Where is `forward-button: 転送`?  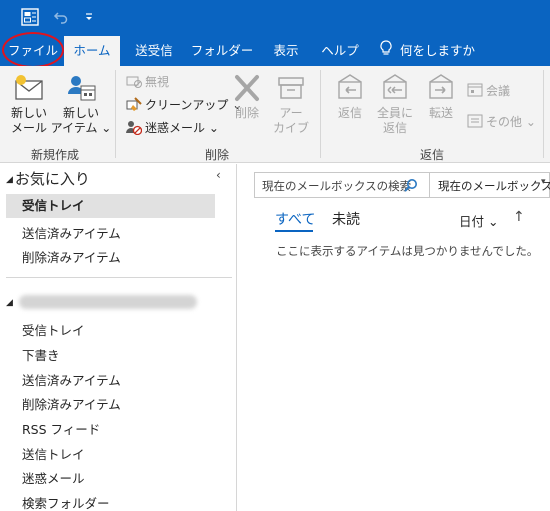 forward-button: 転送 is located at coordinates (441, 96).